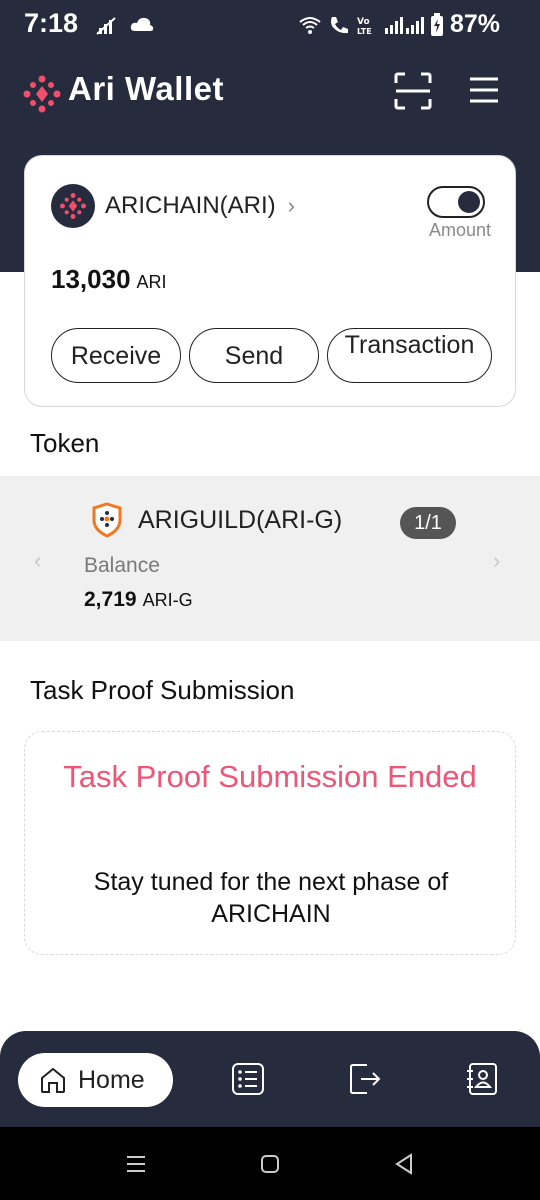 The image size is (540, 1200). What do you see at coordinates (65, 443) in the screenshot?
I see `token-section-title: Token` at bounding box center [65, 443].